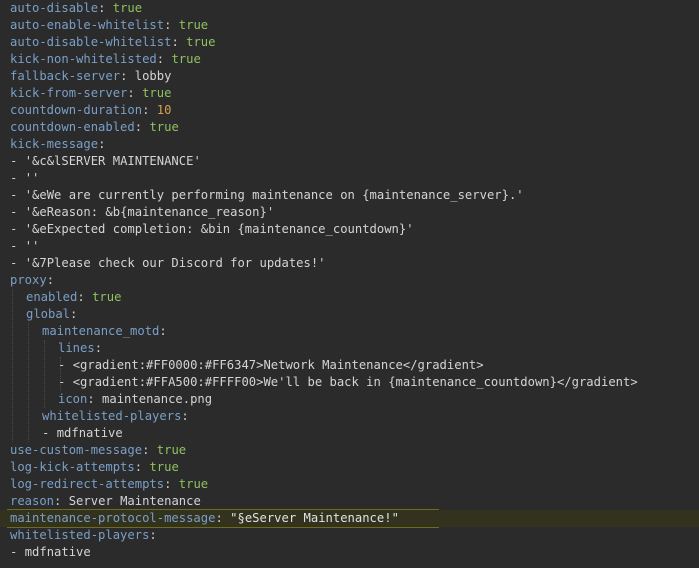 This screenshot has width=699, height=568. I want to click on code-line: - '&eReason: &b{maintenance_reason}', so click(349, 212).